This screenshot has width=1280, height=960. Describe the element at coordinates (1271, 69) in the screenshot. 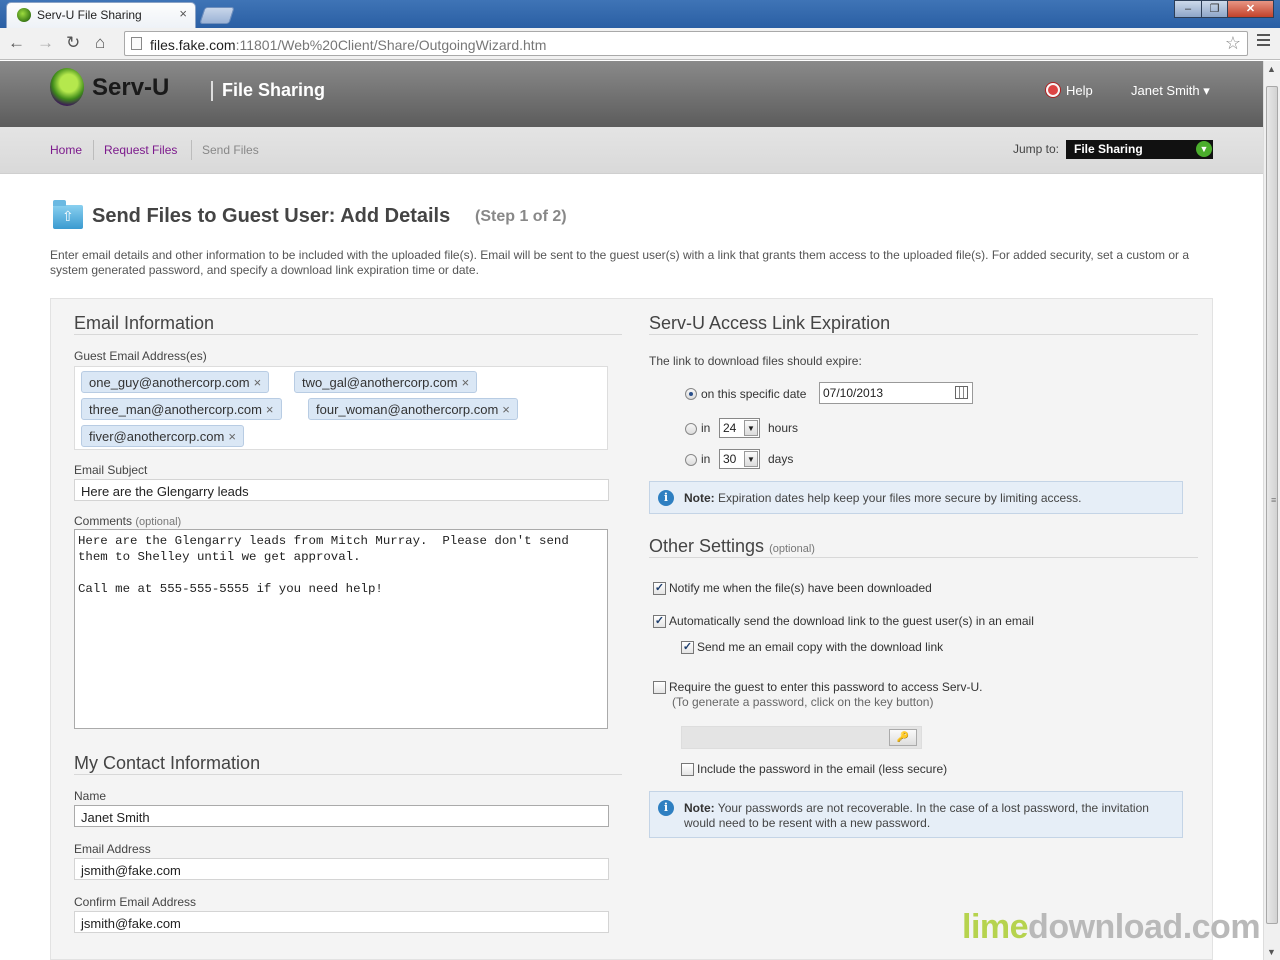

I see `scroll-up-arrow-icon: ▲` at that location.